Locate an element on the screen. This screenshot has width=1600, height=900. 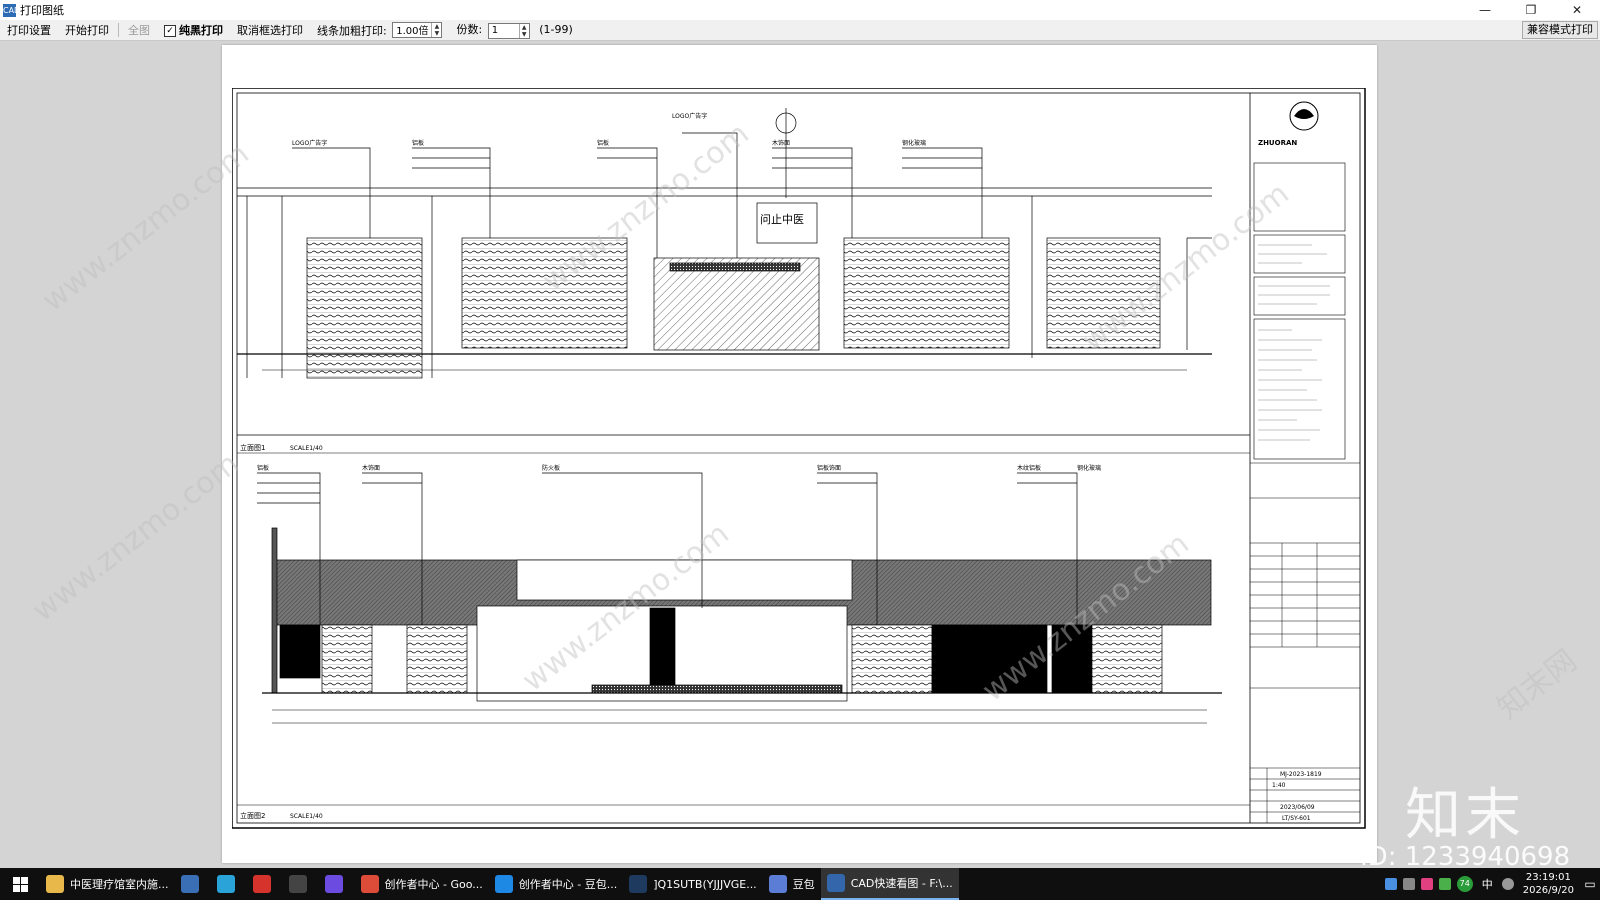
znzmo-icon is located at coordinates (297, 884).